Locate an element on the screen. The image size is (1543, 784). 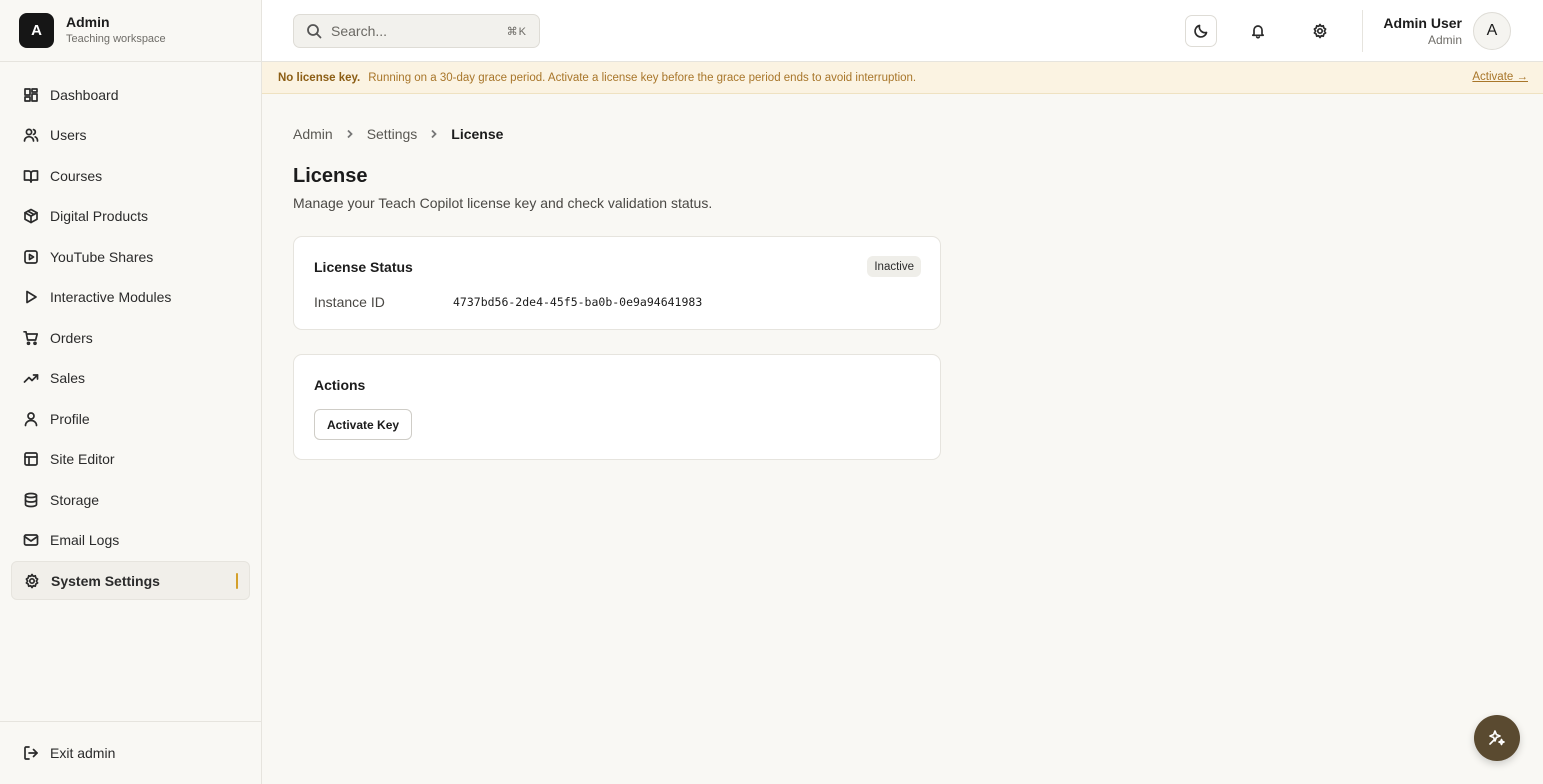
database-icon is located at coordinates (31, 500).